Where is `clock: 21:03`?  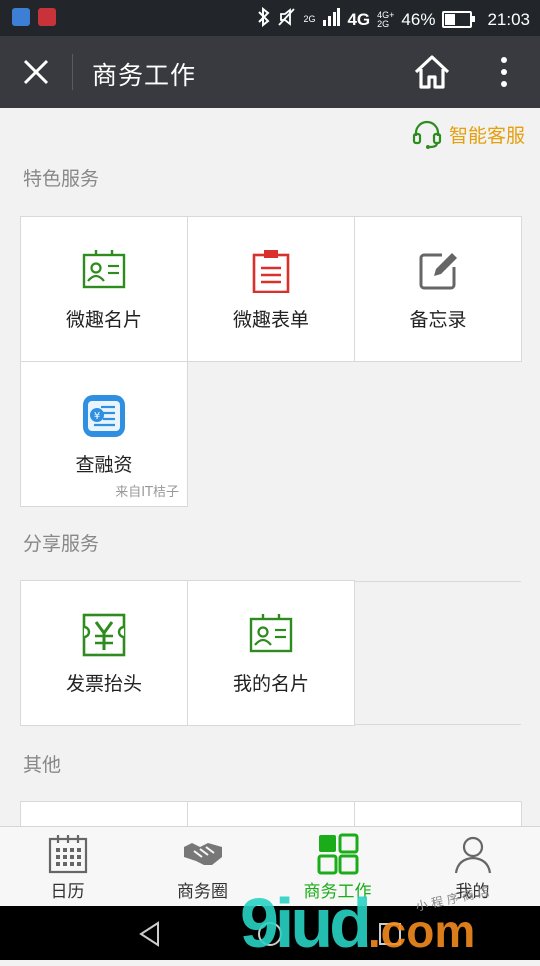
clock: 21:03 is located at coordinates (508, 19).